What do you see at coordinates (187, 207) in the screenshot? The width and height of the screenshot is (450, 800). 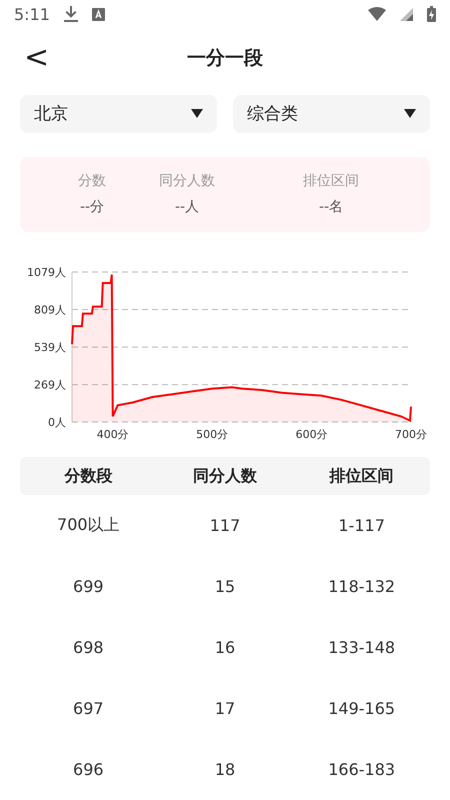 I see `stat-value: --人` at bounding box center [187, 207].